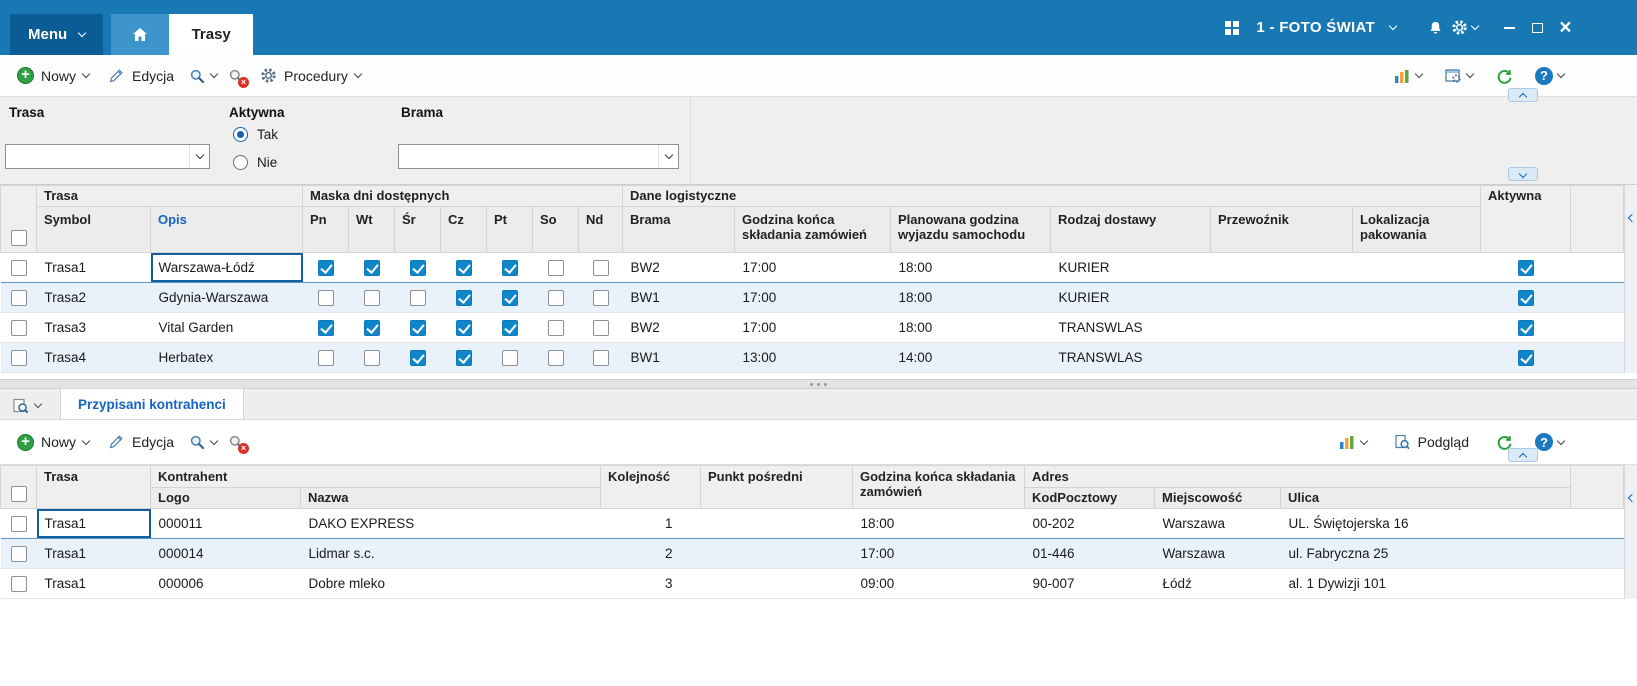  Describe the element at coordinates (255, 162) in the screenshot. I see `radio-nie: Nie` at that location.